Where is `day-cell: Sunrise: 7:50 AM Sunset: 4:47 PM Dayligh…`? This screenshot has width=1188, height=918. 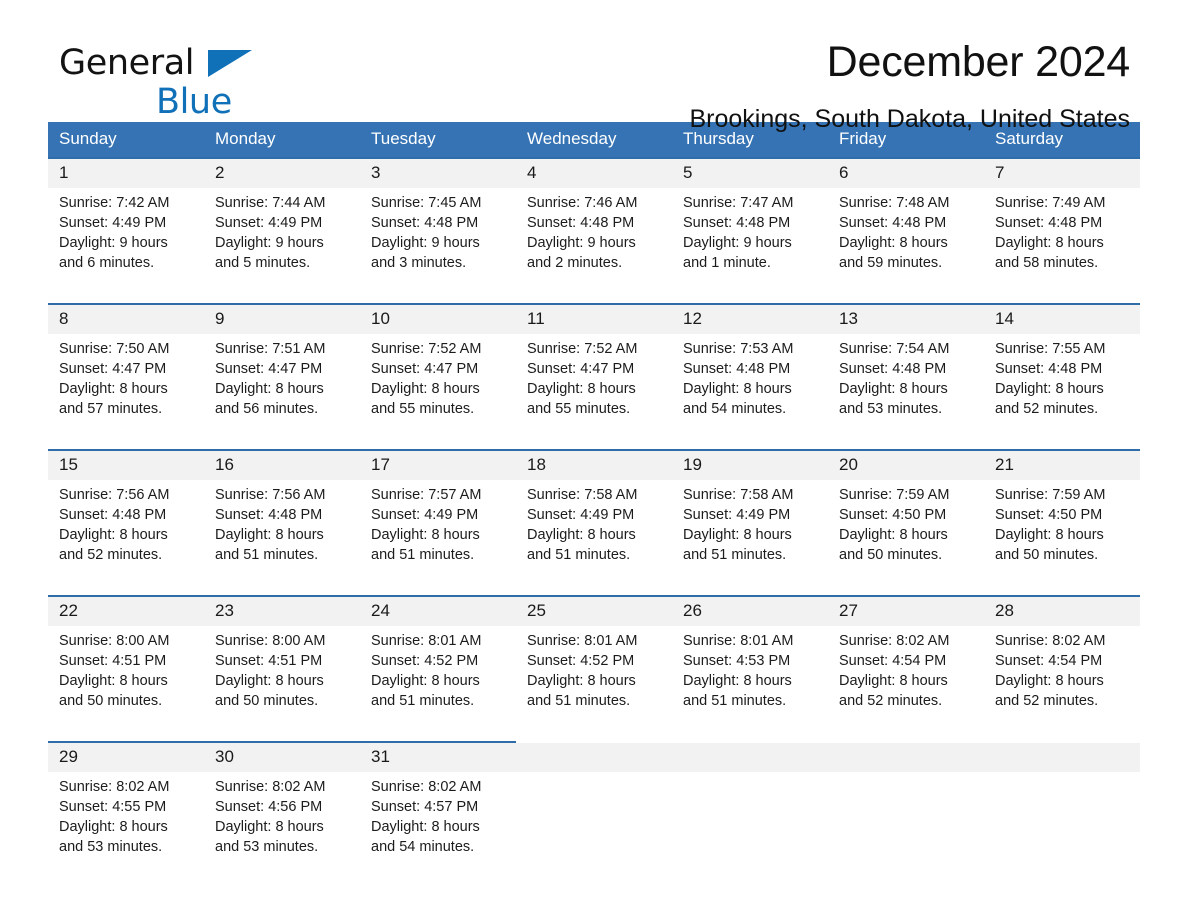
day-cell: Sunrise: 7:50 AM Sunset: 4:47 PM Dayligh… is located at coordinates (126, 392).